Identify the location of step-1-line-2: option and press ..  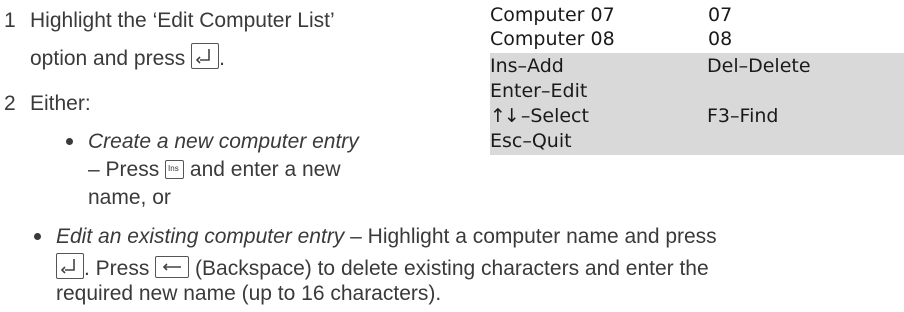
(127, 57).